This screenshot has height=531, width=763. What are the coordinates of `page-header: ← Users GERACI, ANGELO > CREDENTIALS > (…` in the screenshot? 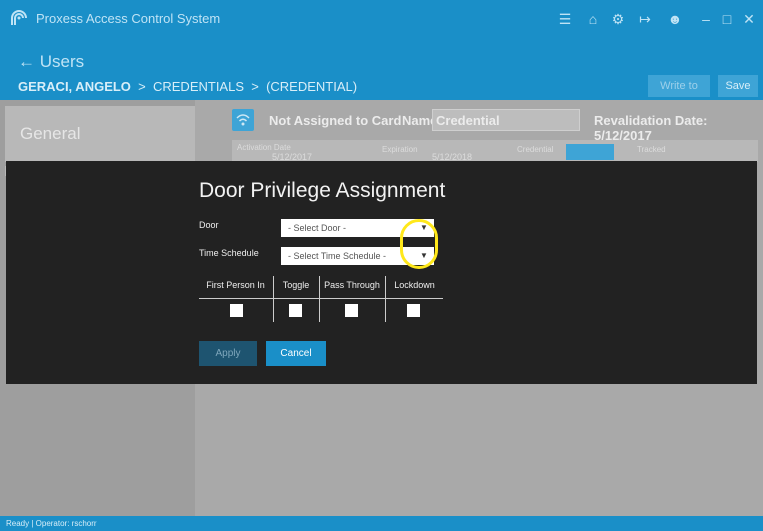 It's located at (381, 76).